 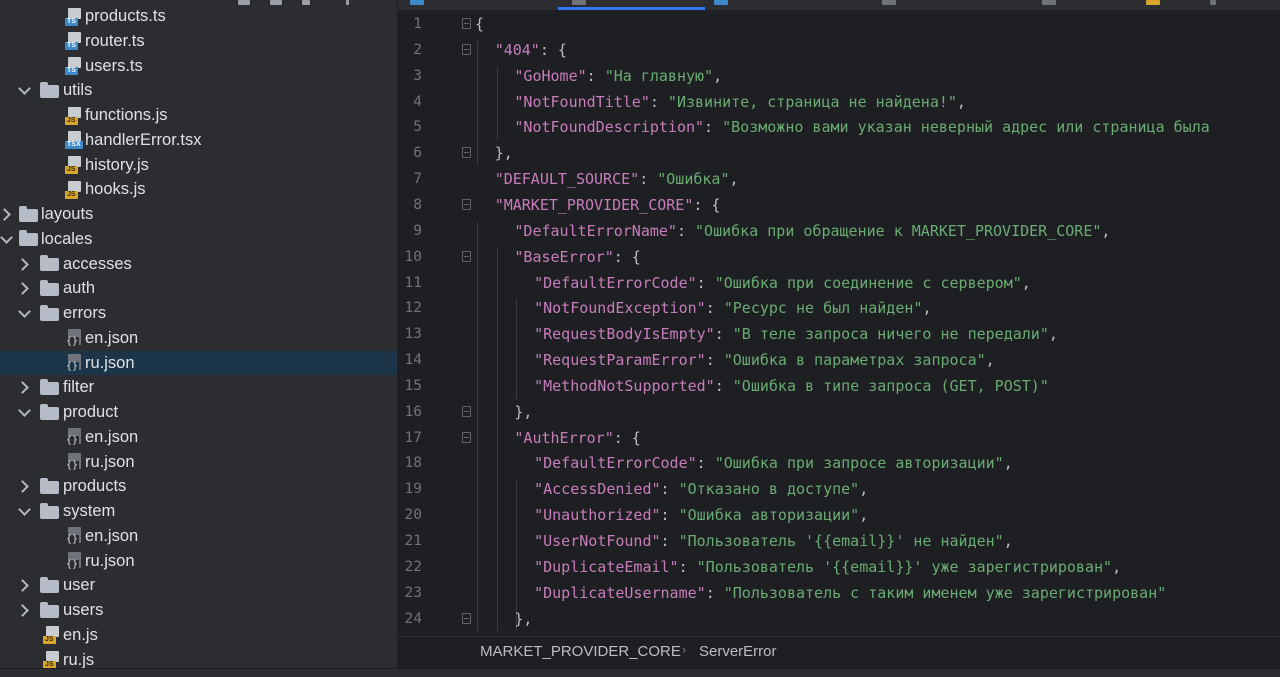 I want to click on code-line: 17 "AuthError": {, so click(x=839, y=438).